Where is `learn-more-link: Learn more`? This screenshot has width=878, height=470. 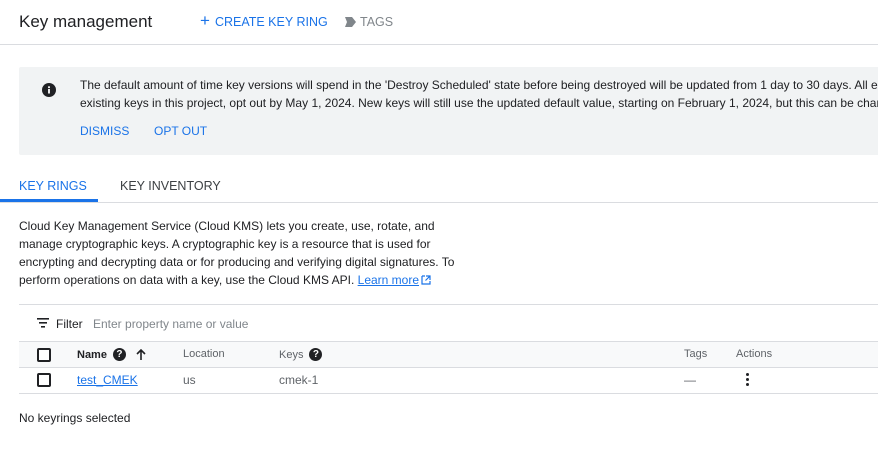 learn-more-link: Learn more is located at coordinates (394, 280).